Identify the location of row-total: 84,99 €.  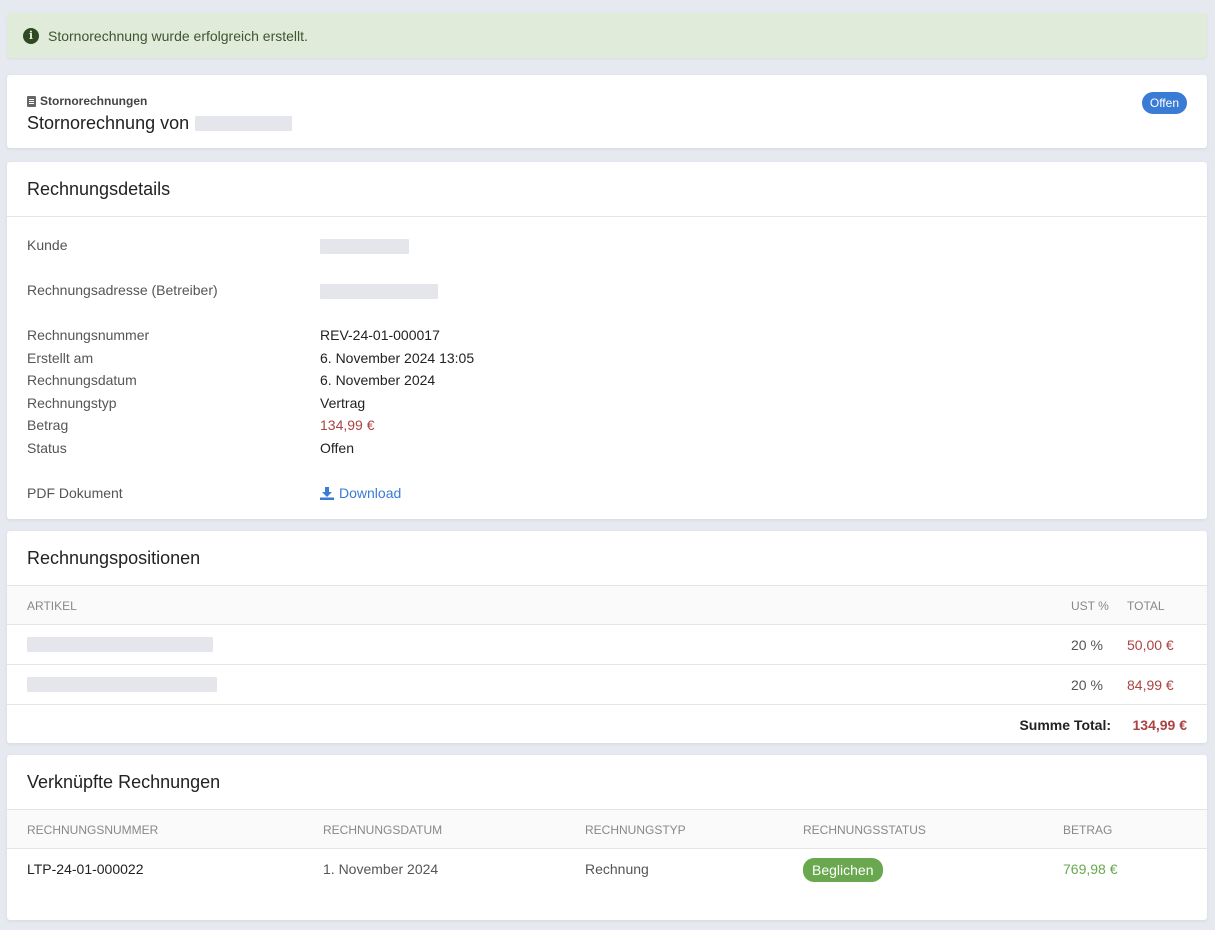
(1150, 685).